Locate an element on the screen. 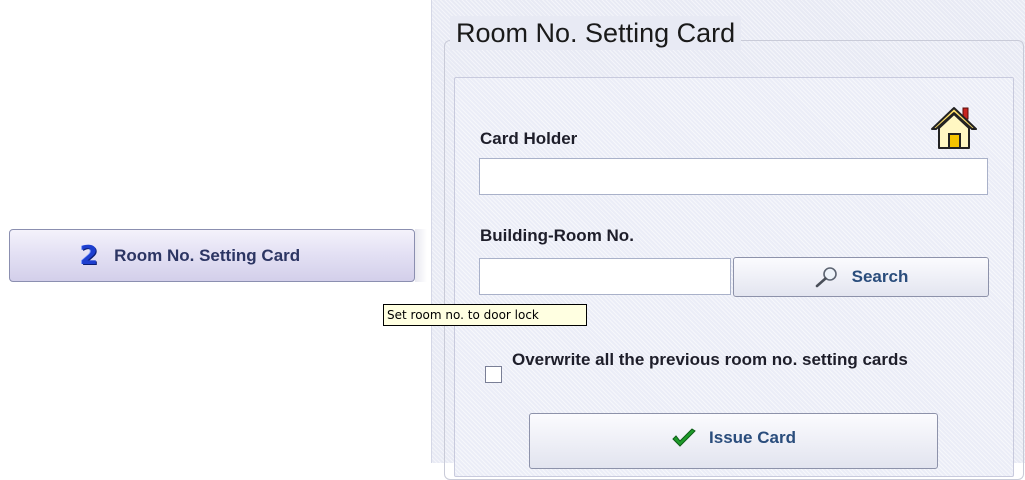 The height and width of the screenshot is (480, 1025). building-room-label: Building-Room No. is located at coordinates (557, 235).